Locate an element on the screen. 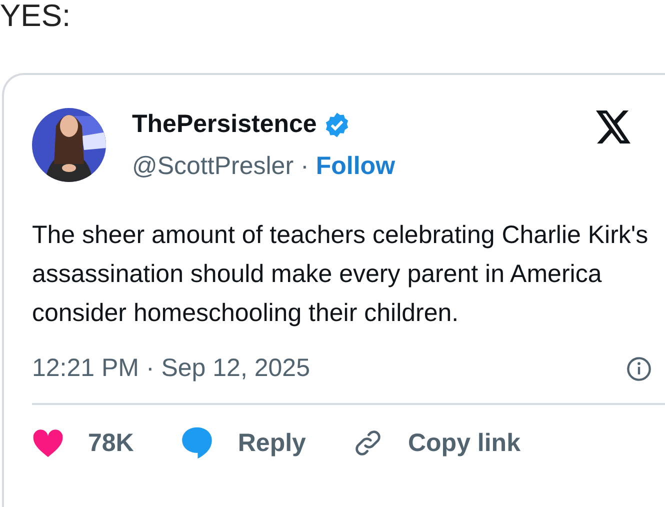 The height and width of the screenshot is (507, 665). caption: YES: is located at coordinates (35, 17).